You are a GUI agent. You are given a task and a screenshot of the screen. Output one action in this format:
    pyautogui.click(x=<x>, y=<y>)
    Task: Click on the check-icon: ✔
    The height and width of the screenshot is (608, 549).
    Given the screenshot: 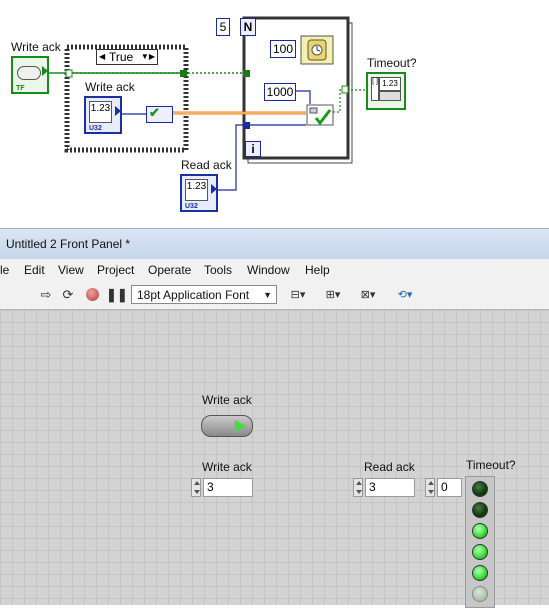 What is the action you would take?
    pyautogui.click(x=154, y=112)
    